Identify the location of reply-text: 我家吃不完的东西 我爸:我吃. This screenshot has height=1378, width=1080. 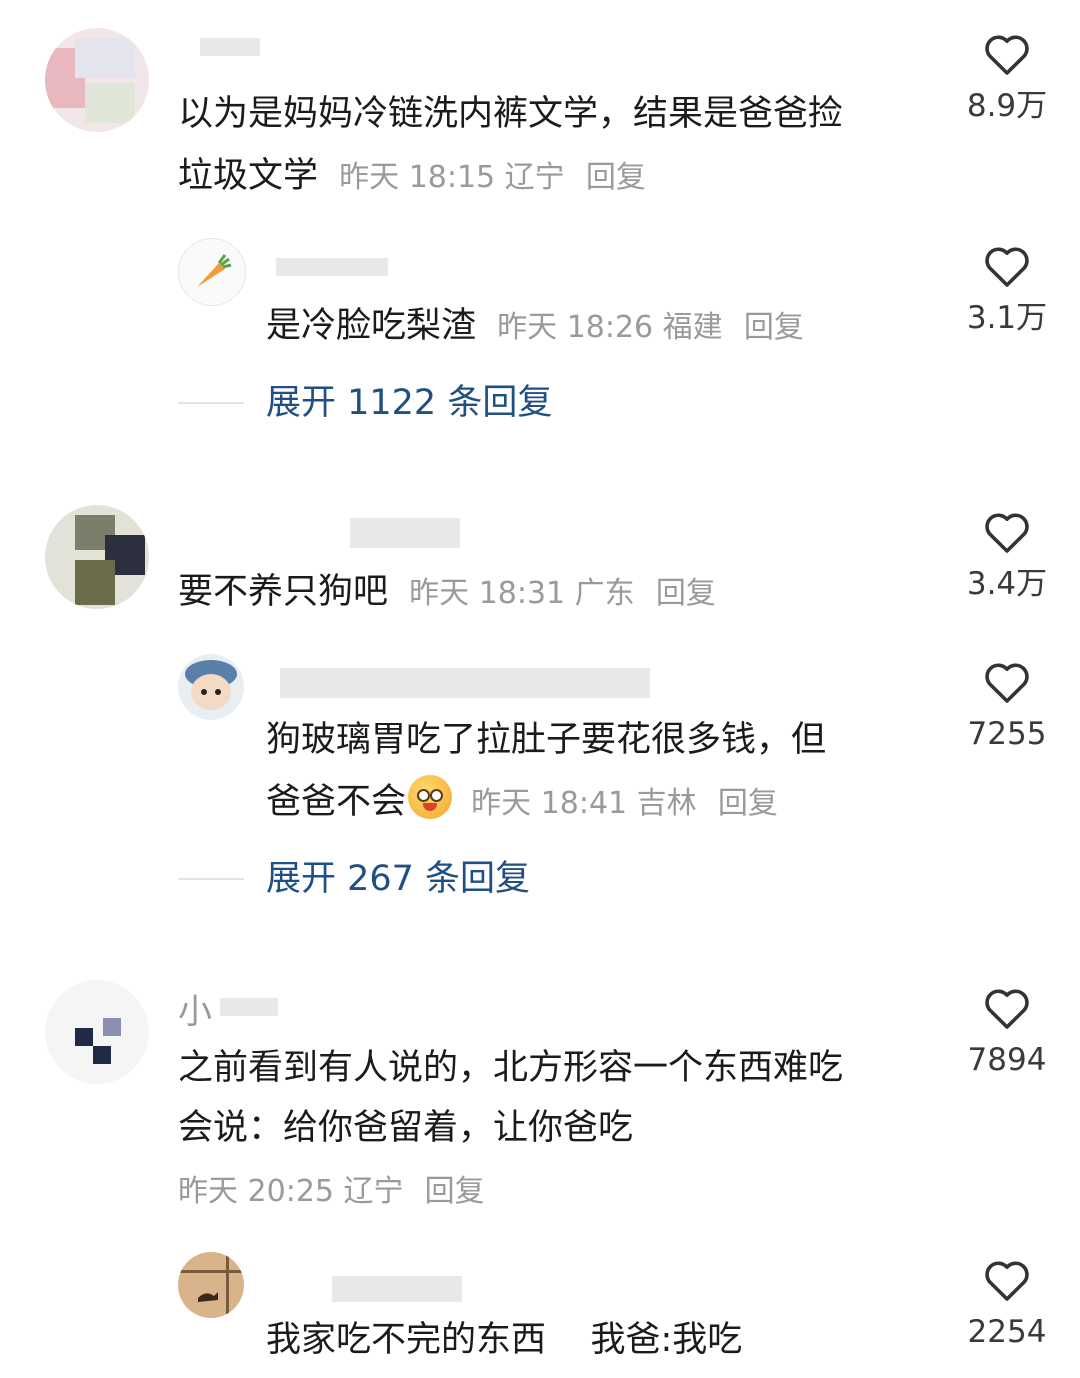
(504, 1340).